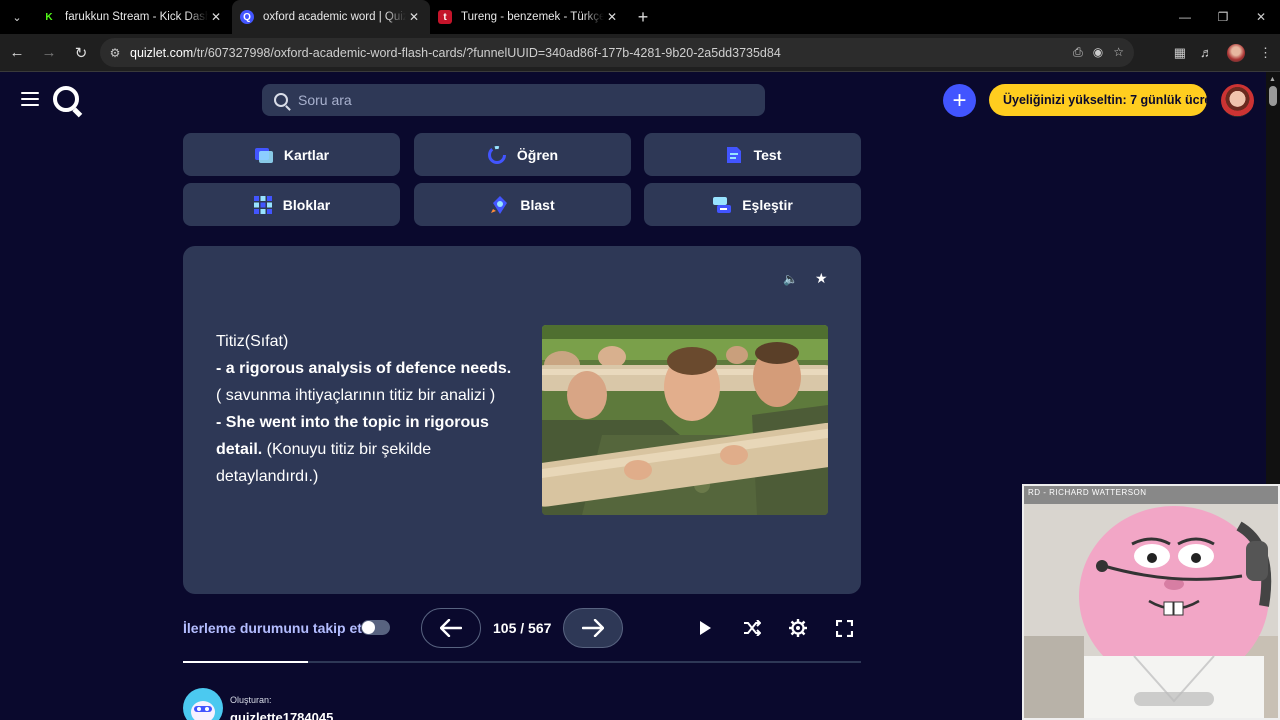 The width and height of the screenshot is (1280, 720). Describe the element at coordinates (537, 154) in the screenshot. I see `mode-label: Öğren` at that location.